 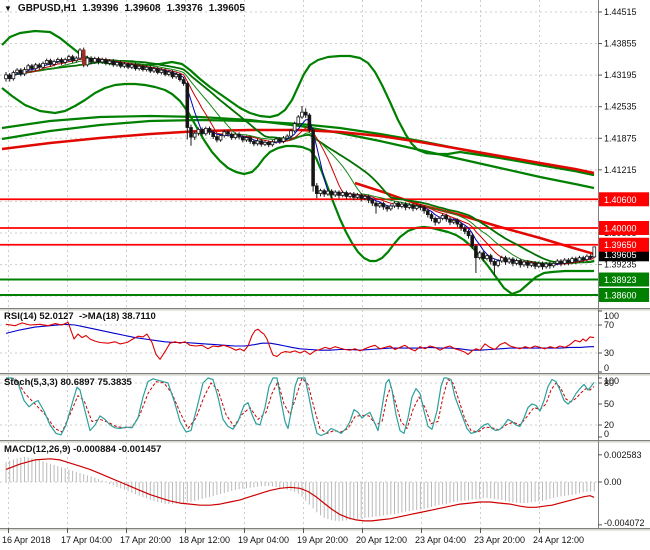 What do you see at coordinates (226, 8) in the screenshot?
I see `ohlc-close: 1.39605` at bounding box center [226, 8].